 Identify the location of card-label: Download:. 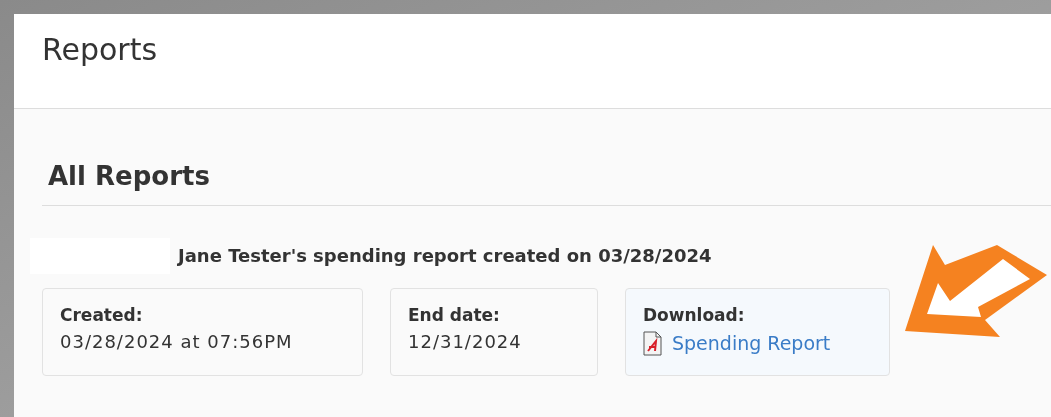
(694, 315).